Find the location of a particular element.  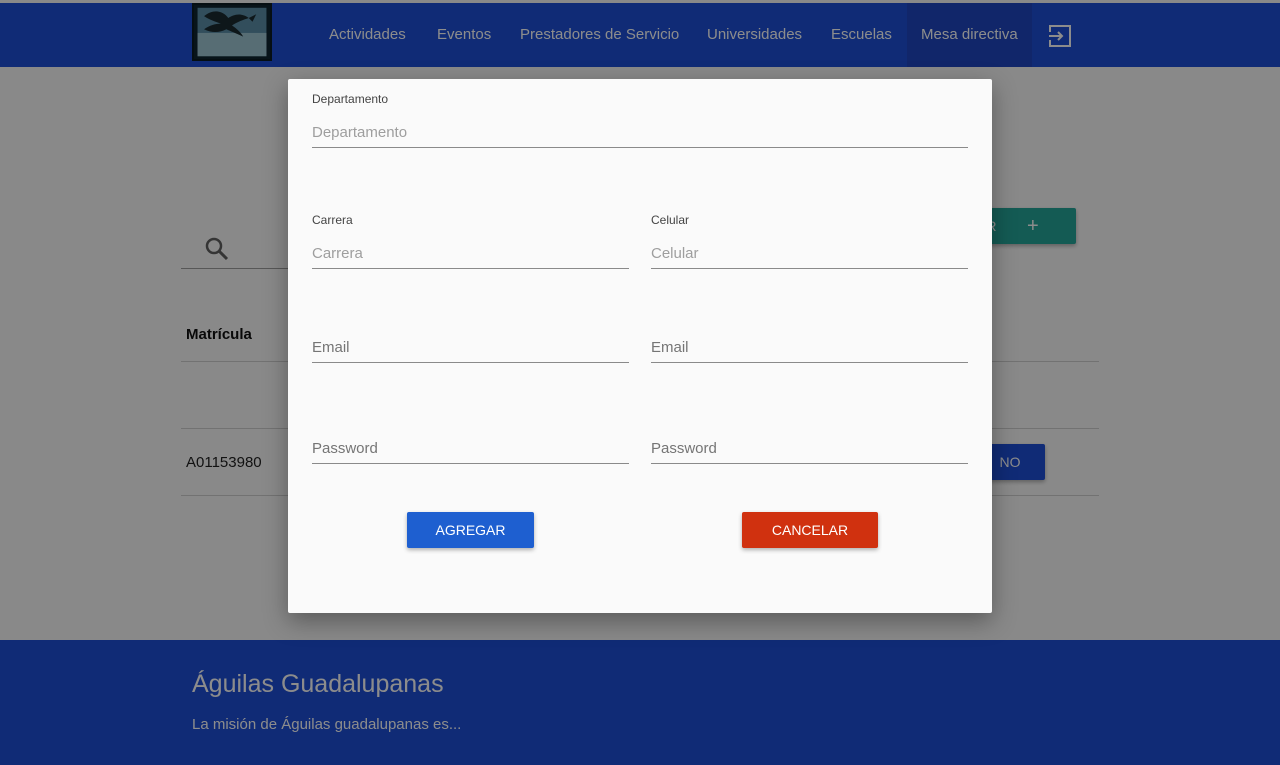

celular-field: Celular is located at coordinates (809, 241).